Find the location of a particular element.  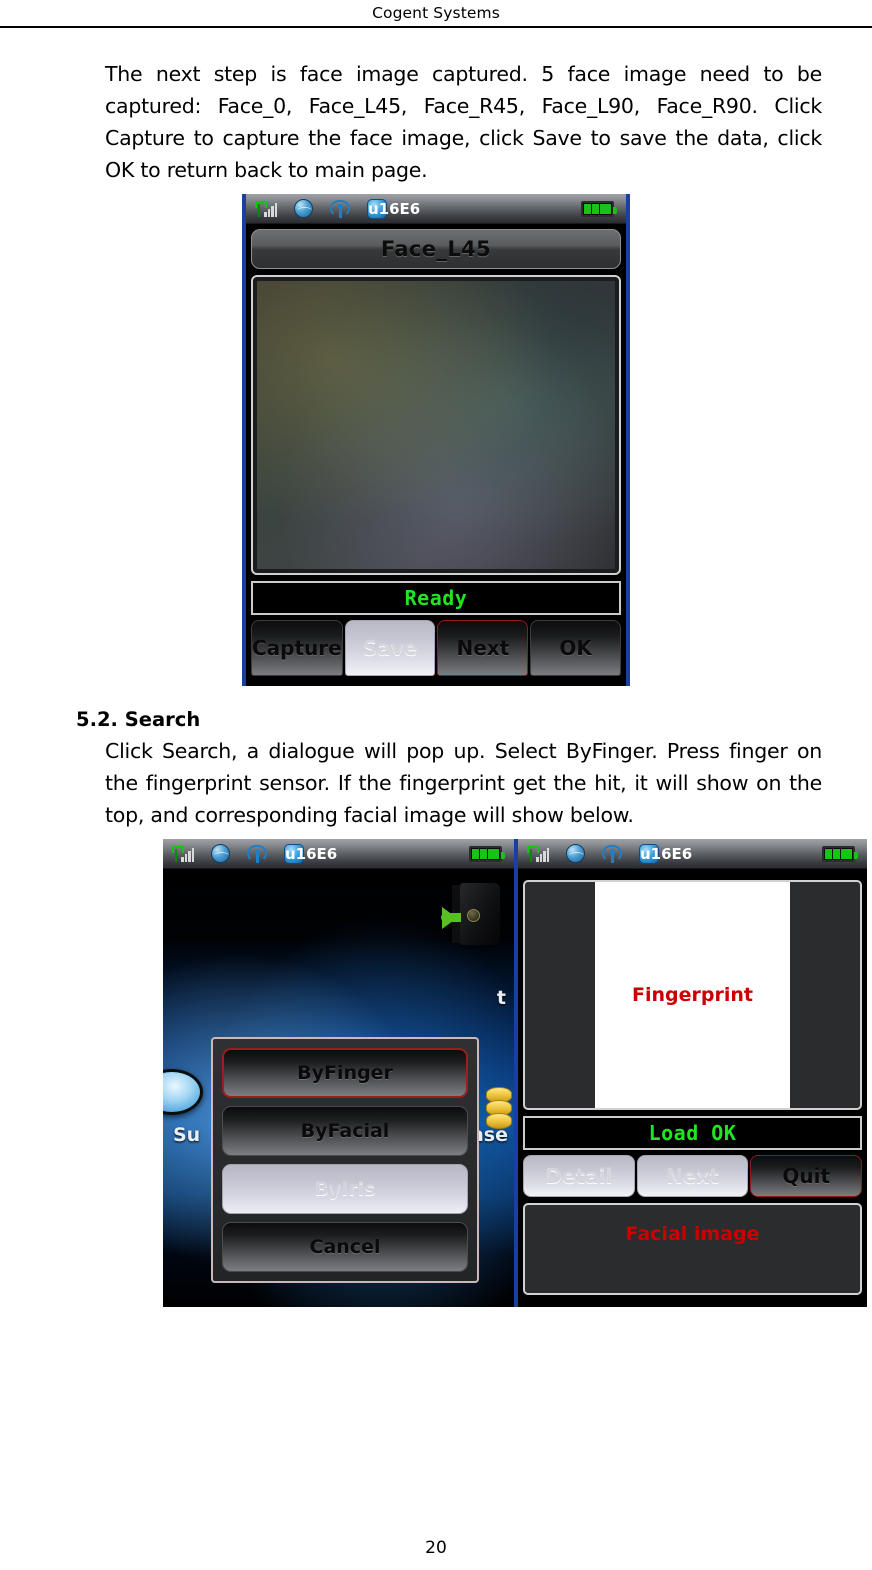

exit-door-icon is located at coordinates (473, 915).